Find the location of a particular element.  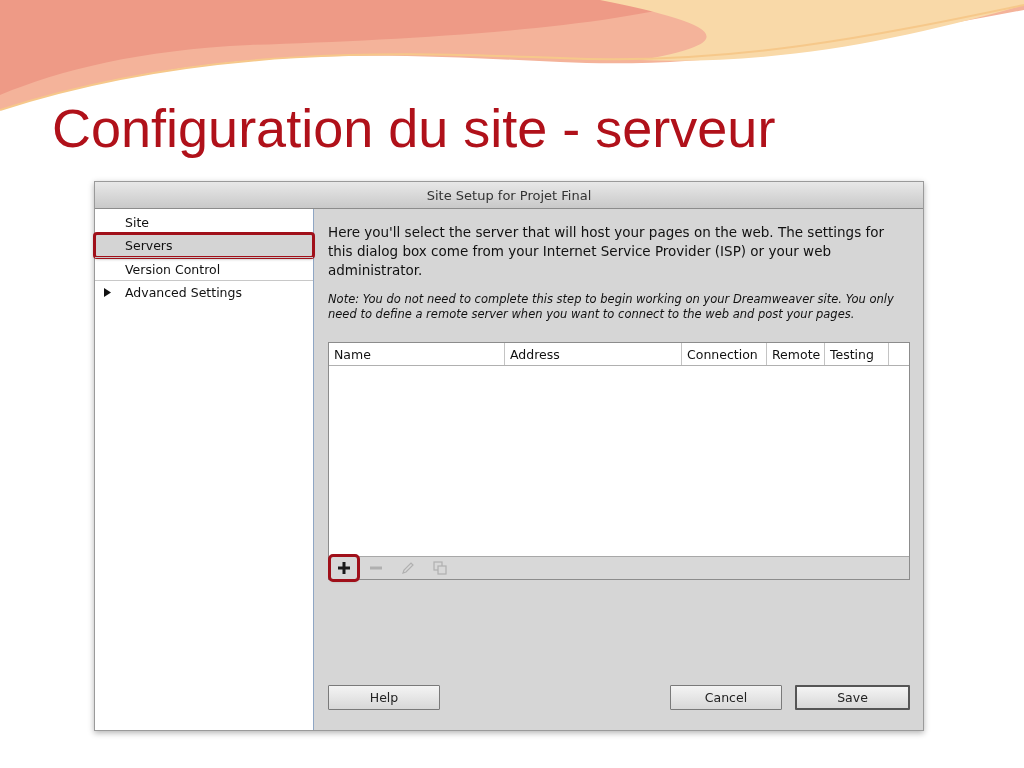

plus-icon is located at coordinates (344, 568).